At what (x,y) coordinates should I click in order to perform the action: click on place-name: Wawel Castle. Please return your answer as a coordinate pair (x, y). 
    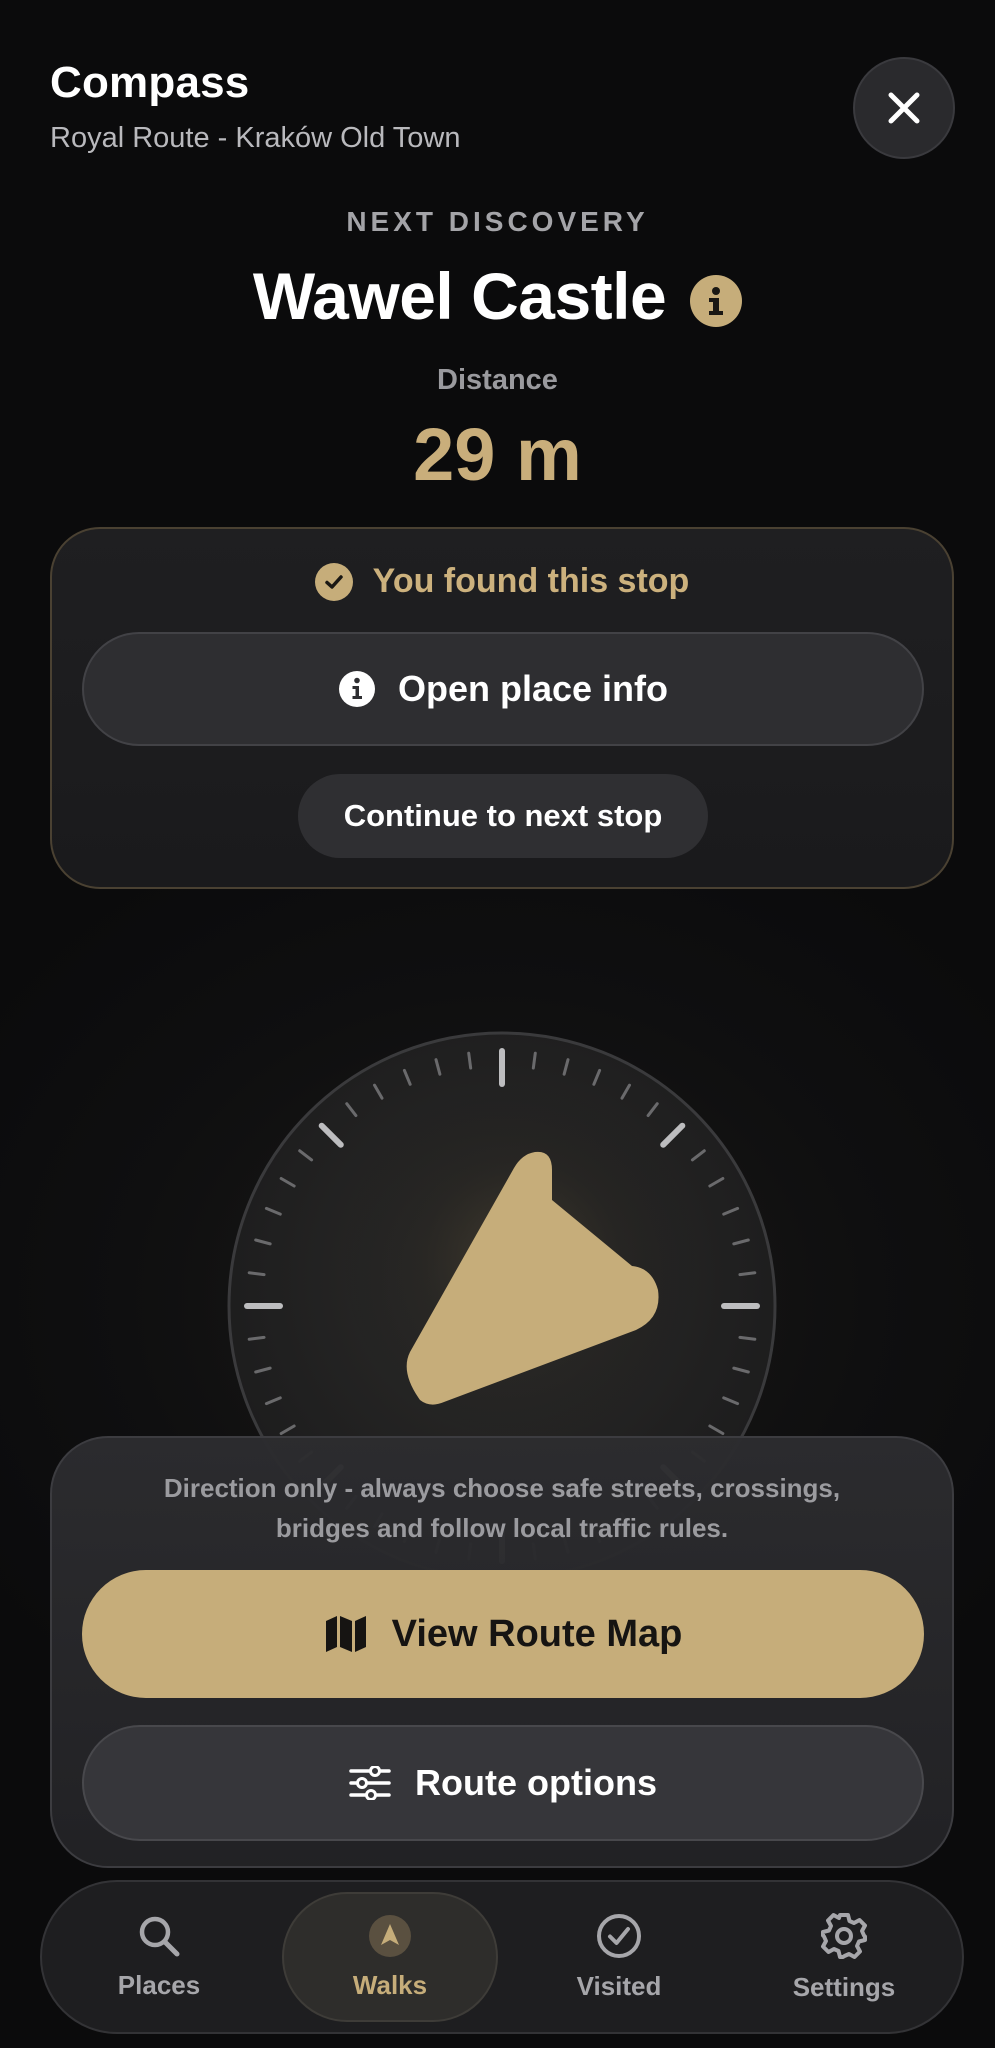
    Looking at the image, I should click on (459, 296).